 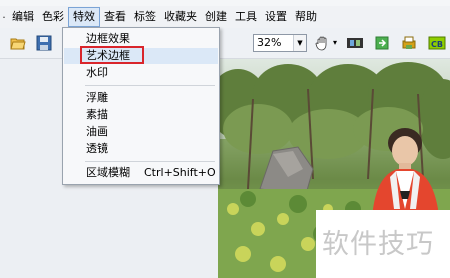 I want to click on chevron-down-icon: ▼, so click(x=299, y=43).